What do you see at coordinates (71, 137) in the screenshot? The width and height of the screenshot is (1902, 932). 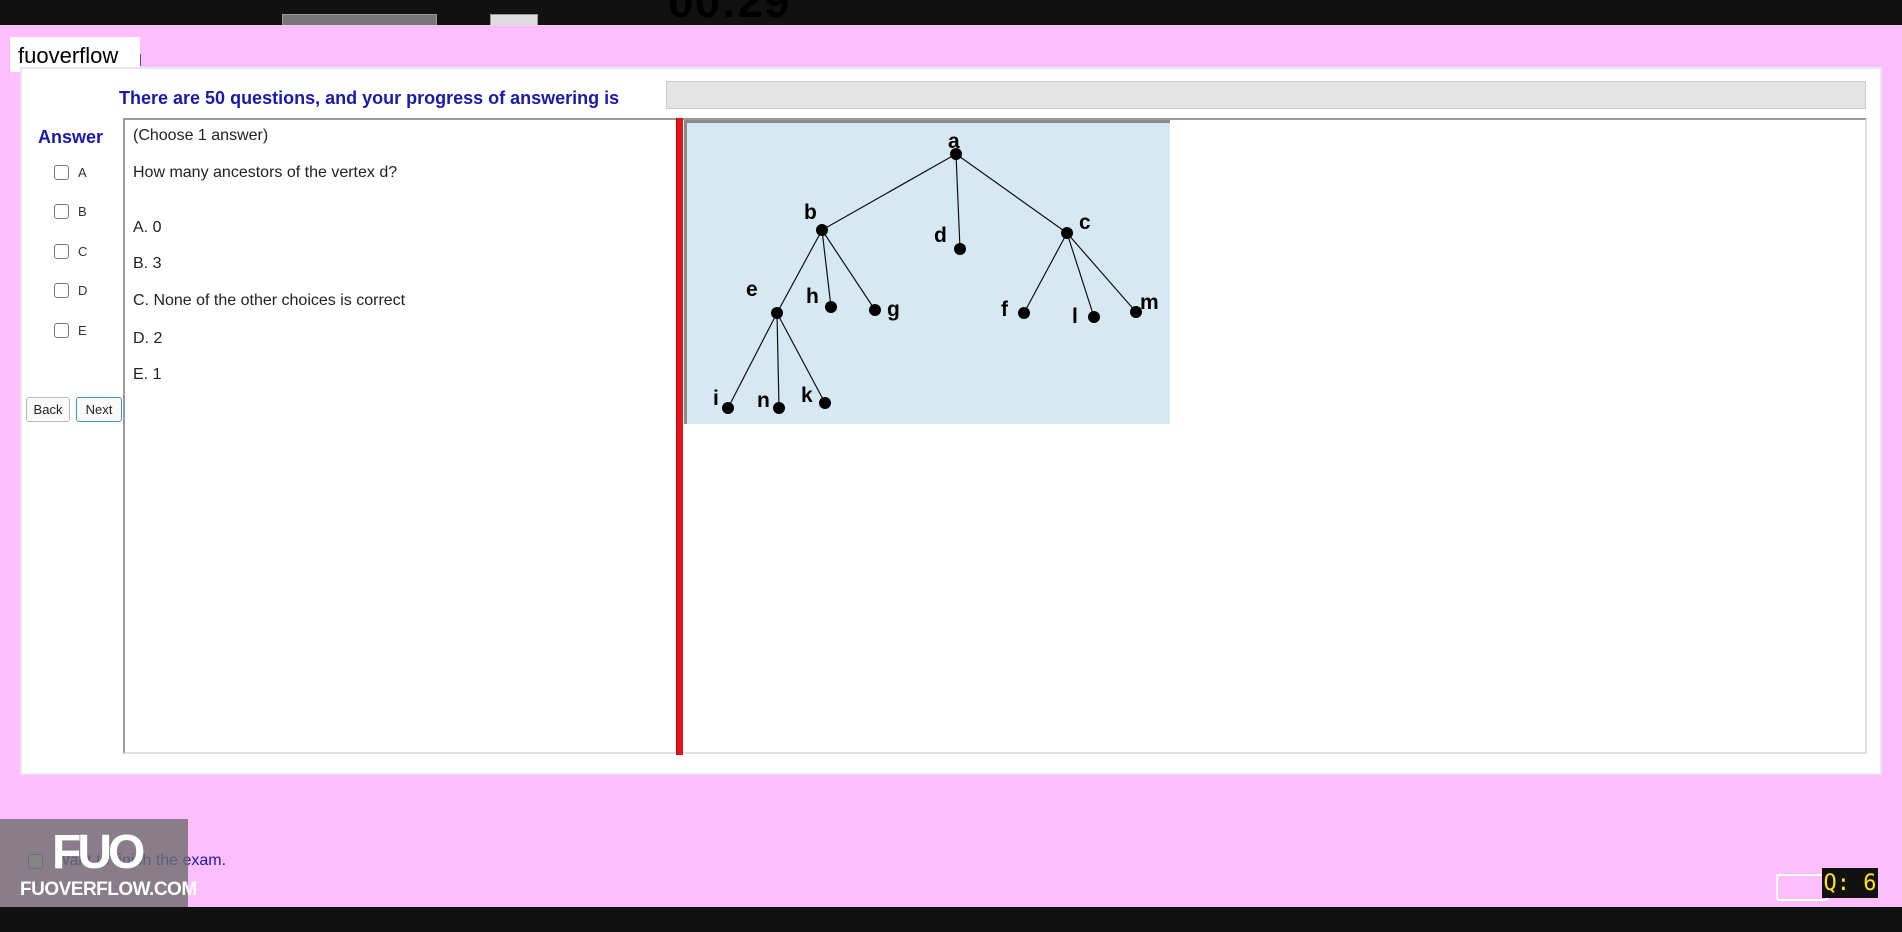 I see `answer-title: Answer` at bounding box center [71, 137].